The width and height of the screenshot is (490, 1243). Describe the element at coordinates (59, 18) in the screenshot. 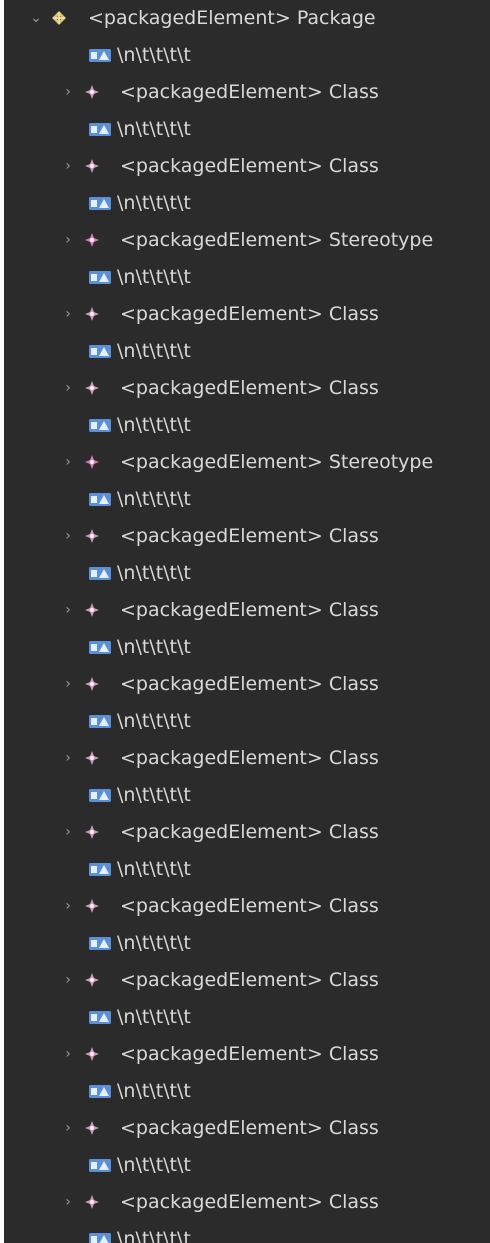

I see `package-icon` at that location.